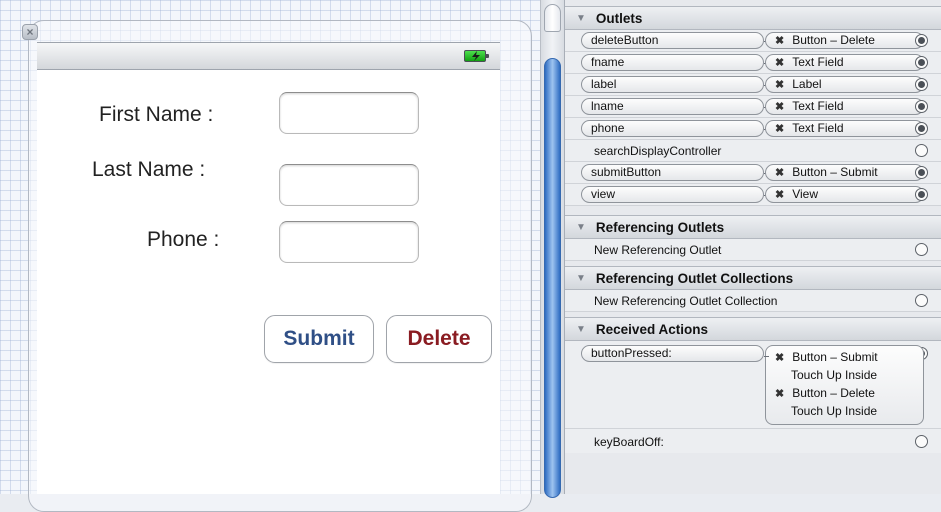 The width and height of the screenshot is (941, 512). I want to click on outlet-name-pill: view, so click(672, 194).